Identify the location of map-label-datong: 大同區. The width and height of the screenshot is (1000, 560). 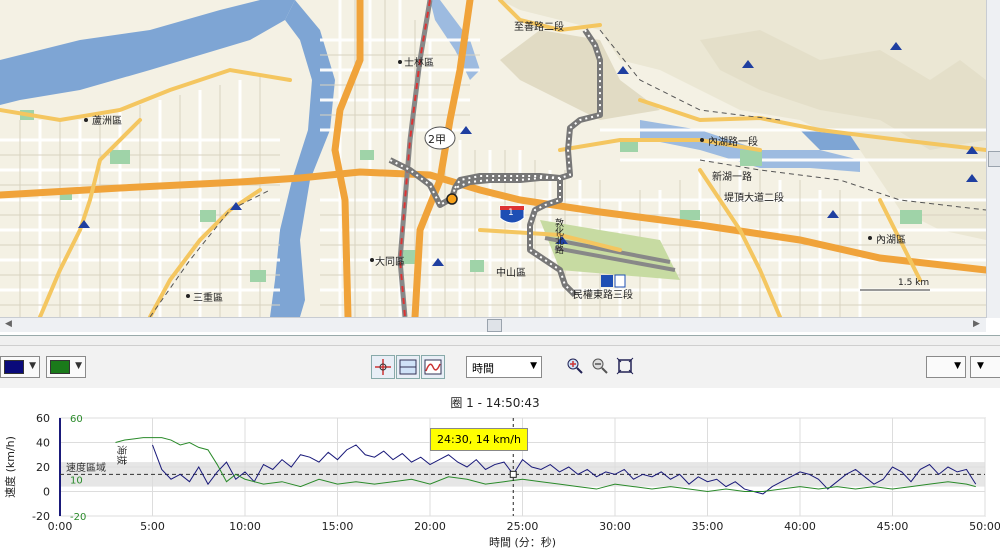
(390, 262).